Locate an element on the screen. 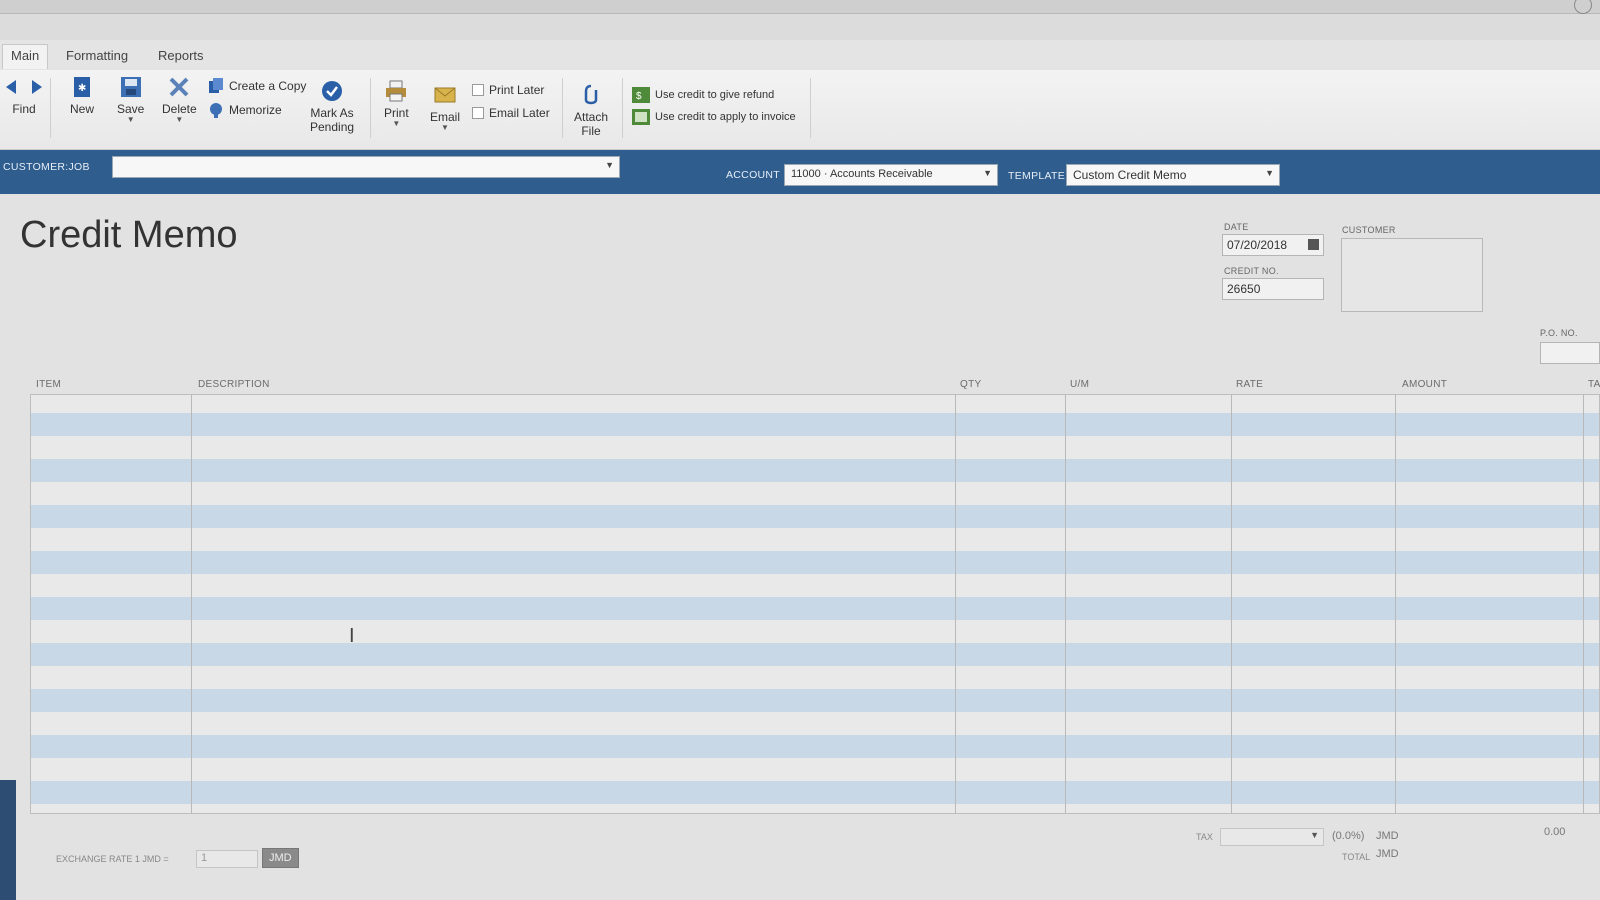 The height and width of the screenshot is (900, 1600). create-copy-button: Create a Copy is located at coordinates (257, 86).